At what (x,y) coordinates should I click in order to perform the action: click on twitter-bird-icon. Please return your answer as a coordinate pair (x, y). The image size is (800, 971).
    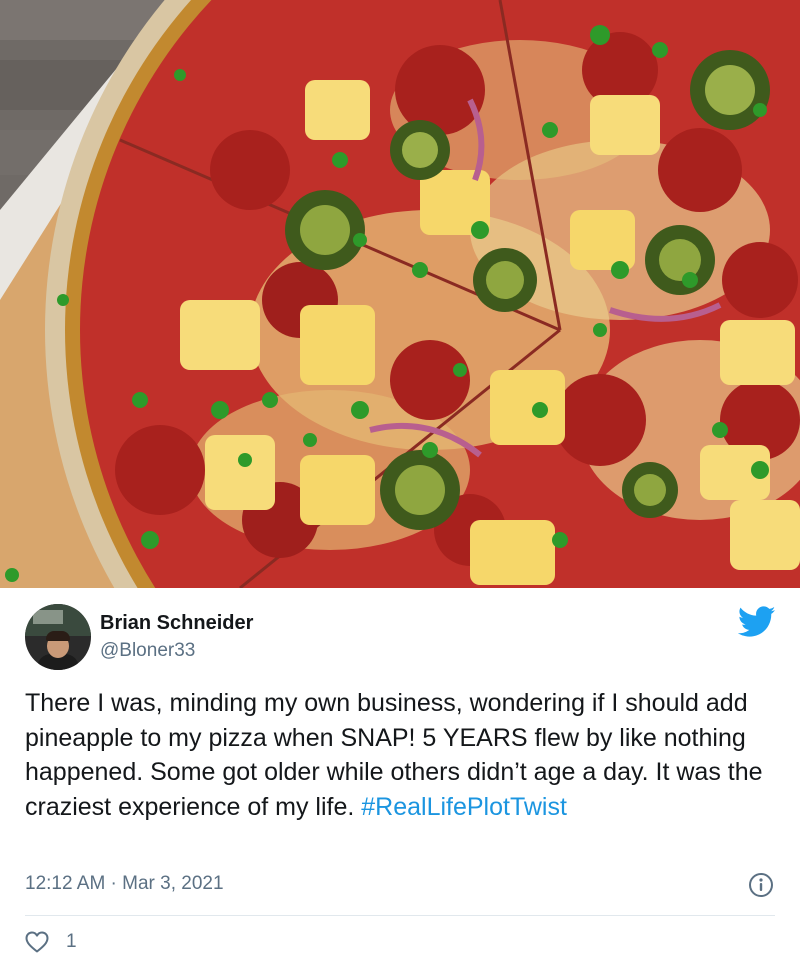
    Looking at the image, I should click on (757, 622).